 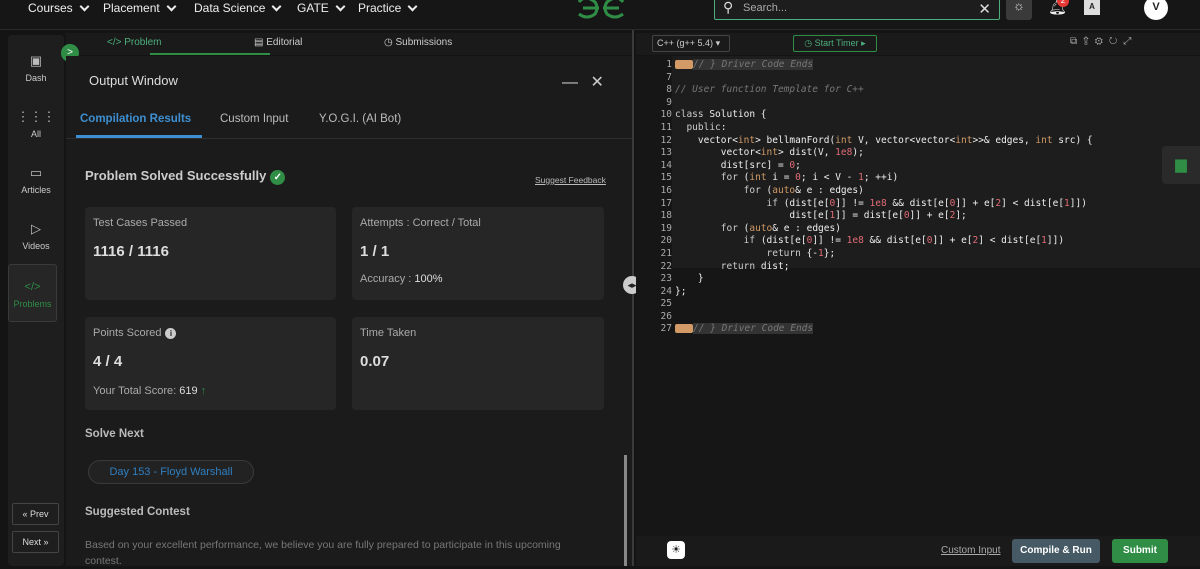 What do you see at coordinates (666, 127) in the screenshot?
I see `line-number: 11` at bounding box center [666, 127].